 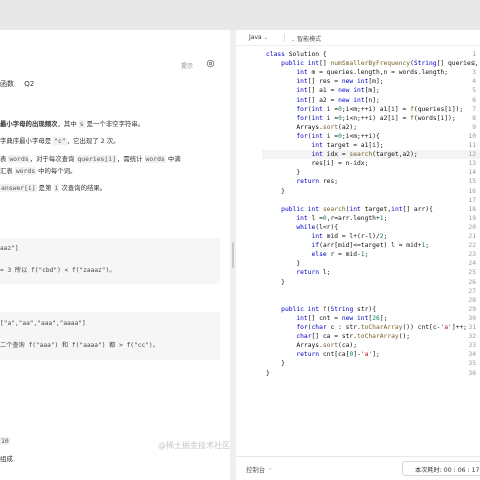 I want to click on line-number: 35, so click(x=472, y=364).